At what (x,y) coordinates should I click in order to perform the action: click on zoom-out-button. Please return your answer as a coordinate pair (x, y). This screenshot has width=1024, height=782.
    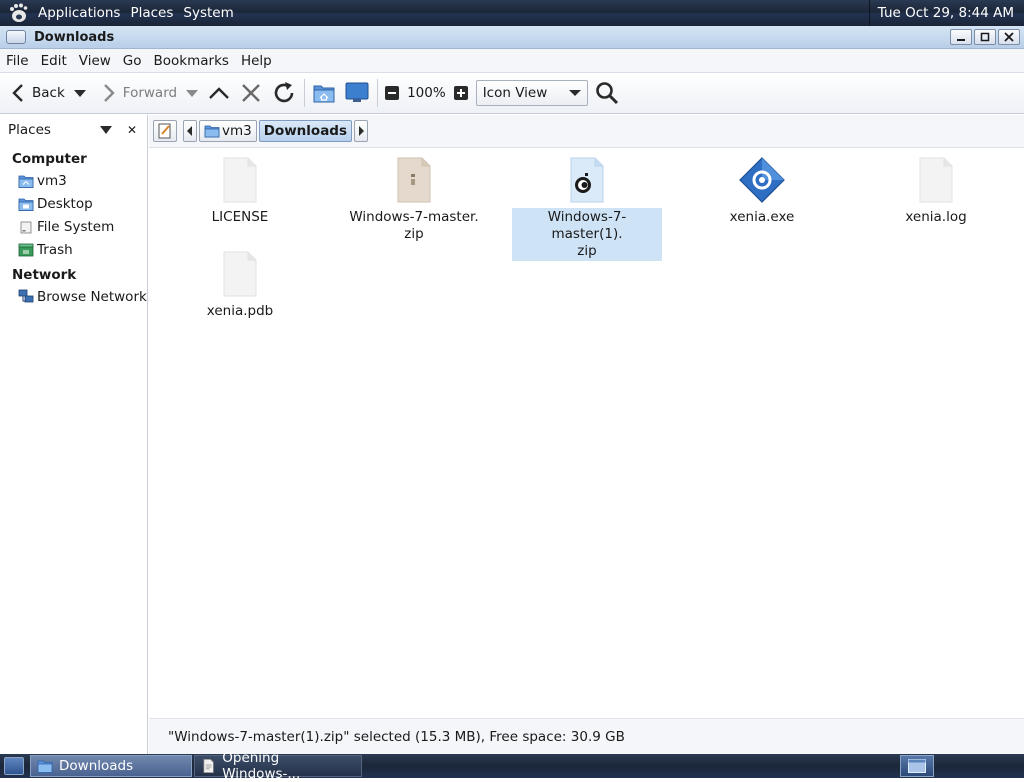
    Looking at the image, I should click on (392, 93).